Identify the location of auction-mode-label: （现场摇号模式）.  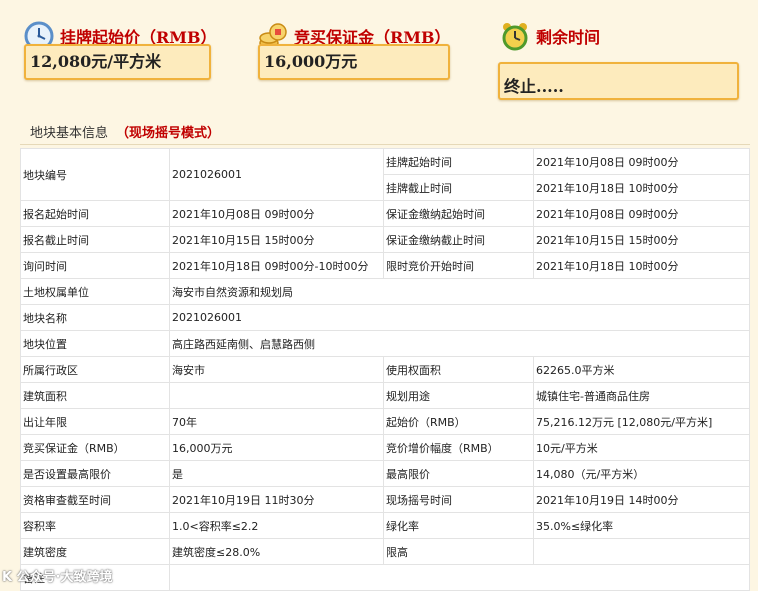
(168, 133).